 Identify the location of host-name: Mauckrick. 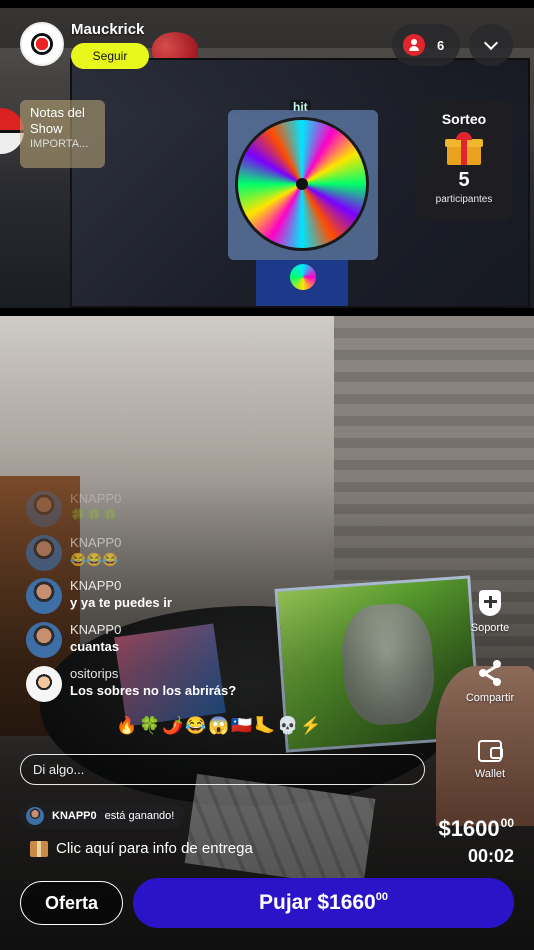
(107, 29).